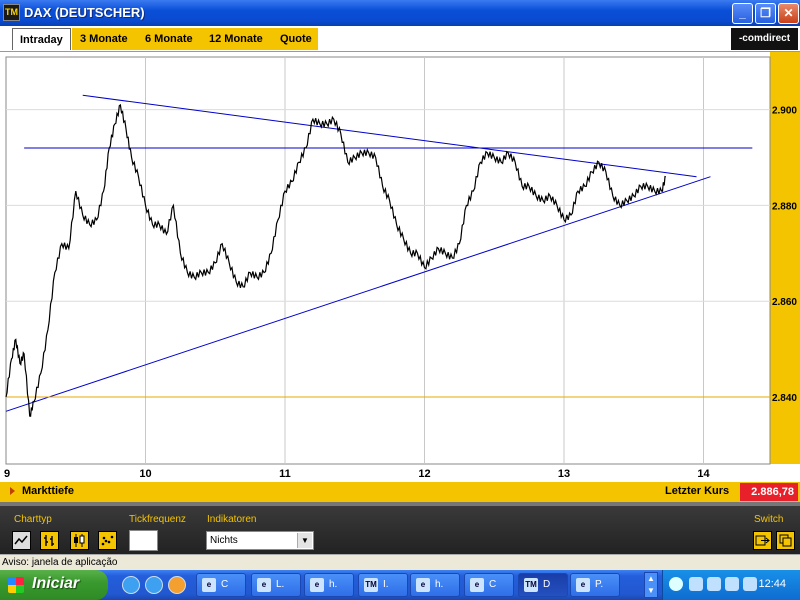 This screenshot has height=600, width=800. What do you see at coordinates (41, 39) in the screenshot?
I see `tab-intraday: Intraday` at bounding box center [41, 39].